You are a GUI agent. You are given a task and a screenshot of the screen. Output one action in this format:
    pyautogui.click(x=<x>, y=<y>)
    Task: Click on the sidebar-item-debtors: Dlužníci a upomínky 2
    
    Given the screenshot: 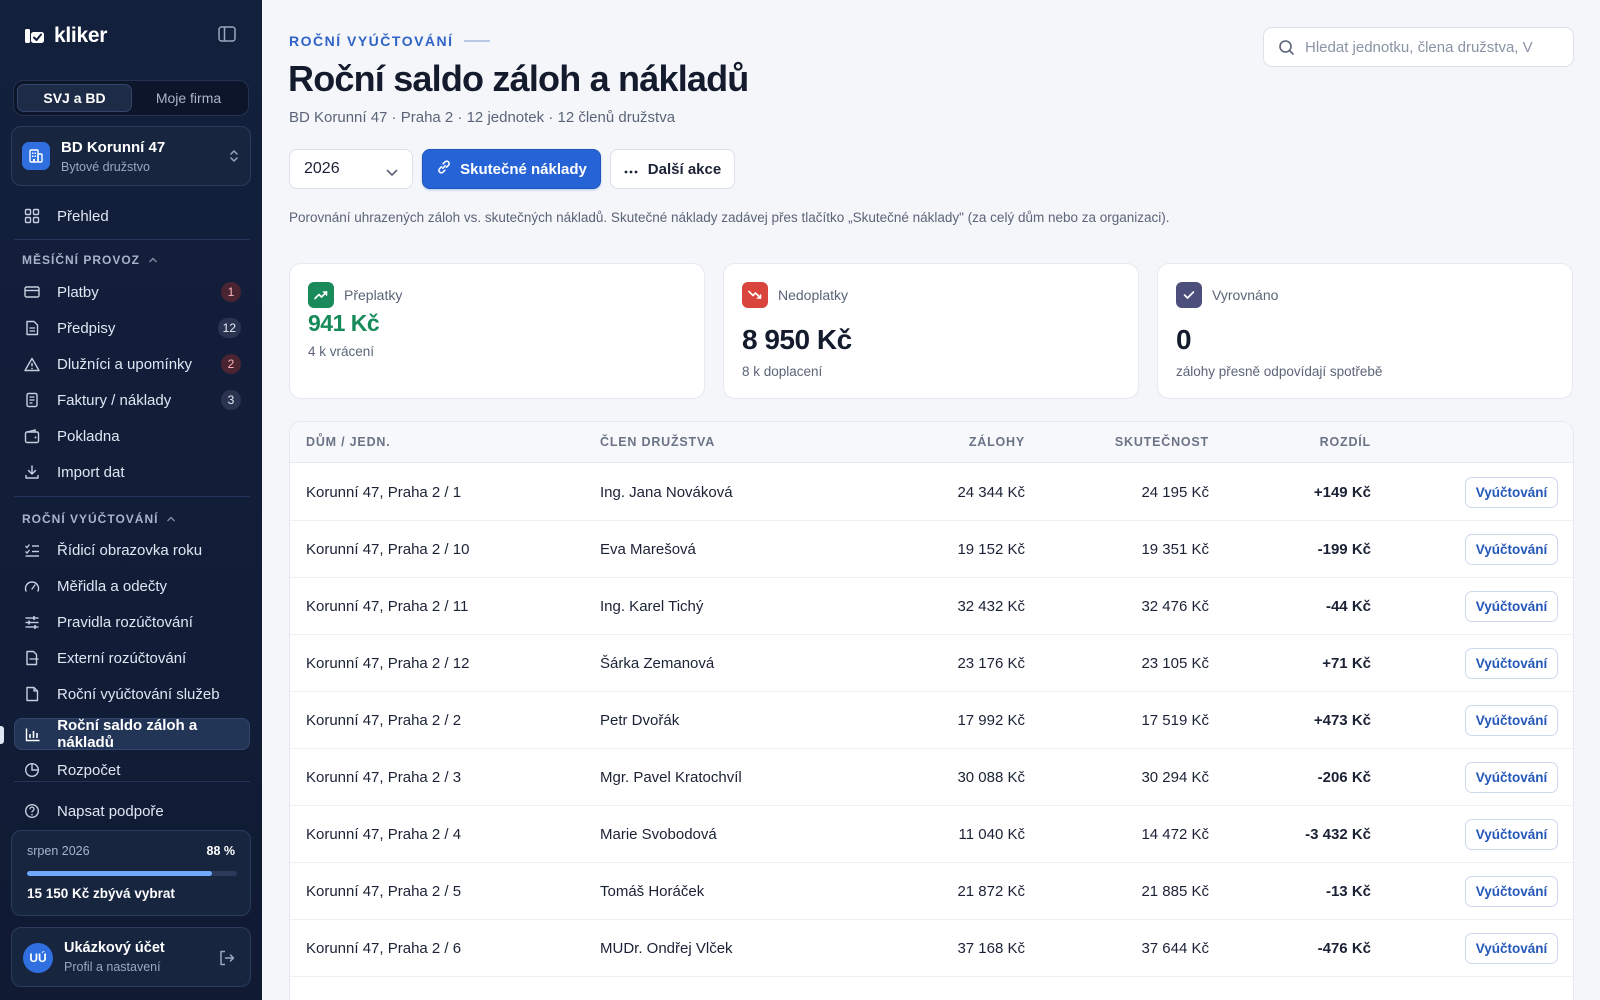 What is the action you would take?
    pyautogui.click(x=132, y=364)
    